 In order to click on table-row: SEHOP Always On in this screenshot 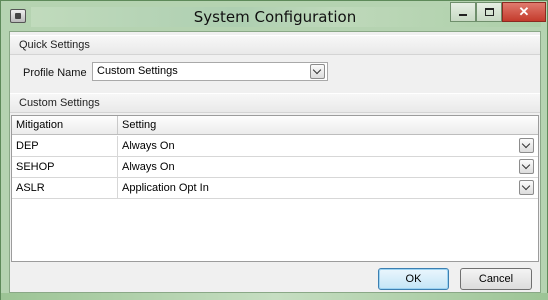, I will do `click(275, 167)`.